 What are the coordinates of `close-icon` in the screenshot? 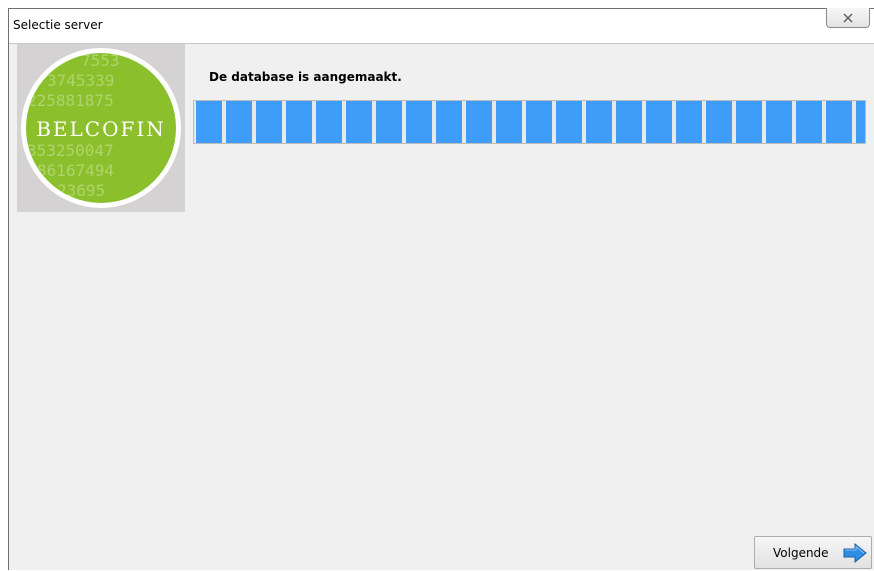 It's located at (848, 17).